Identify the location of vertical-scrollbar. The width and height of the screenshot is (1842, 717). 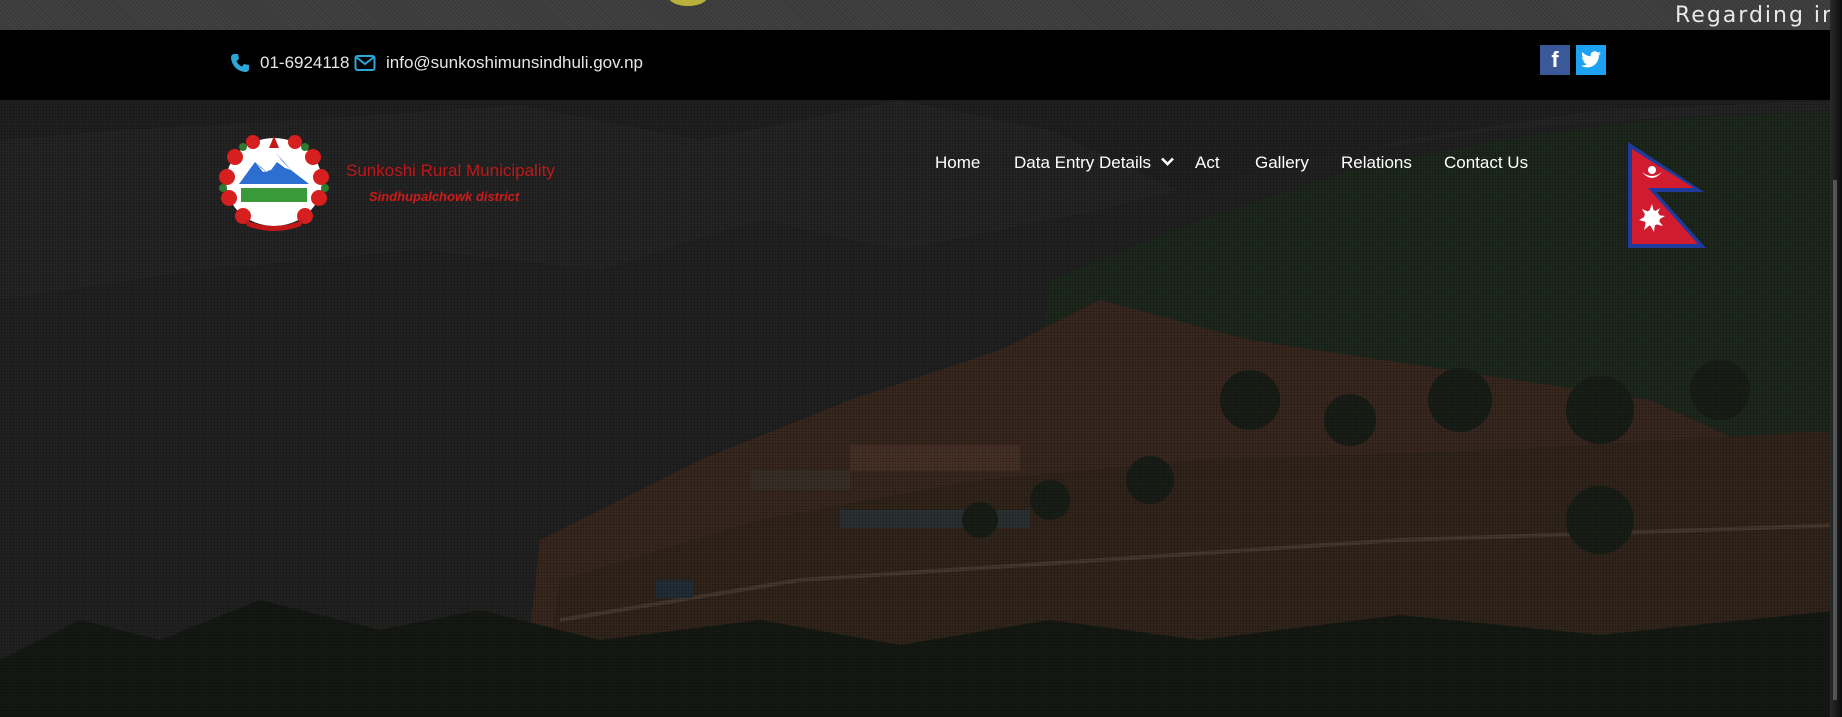
(1836, 358).